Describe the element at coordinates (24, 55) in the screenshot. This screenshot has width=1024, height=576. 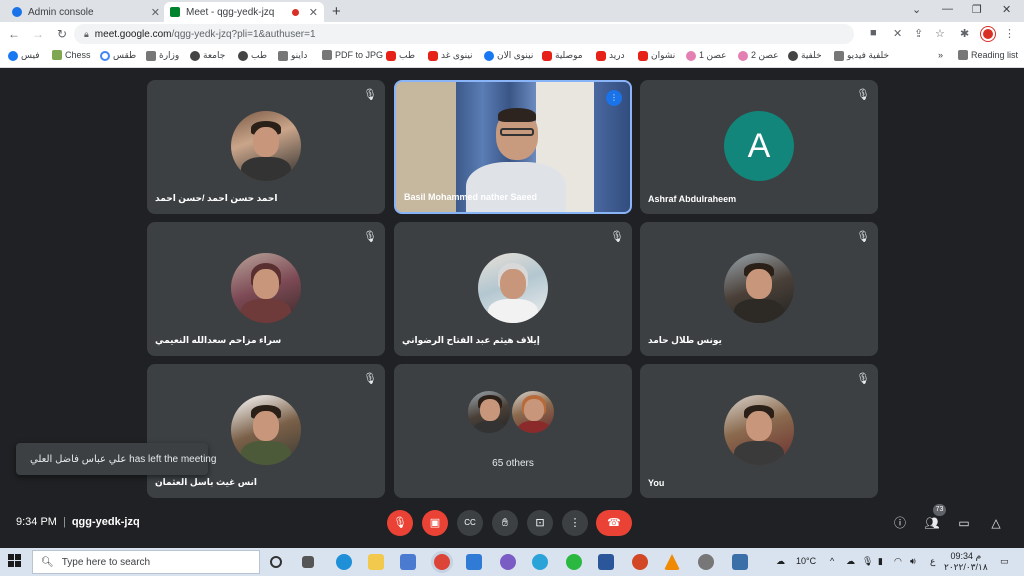
I see `bookmark-item: فيس` at that location.